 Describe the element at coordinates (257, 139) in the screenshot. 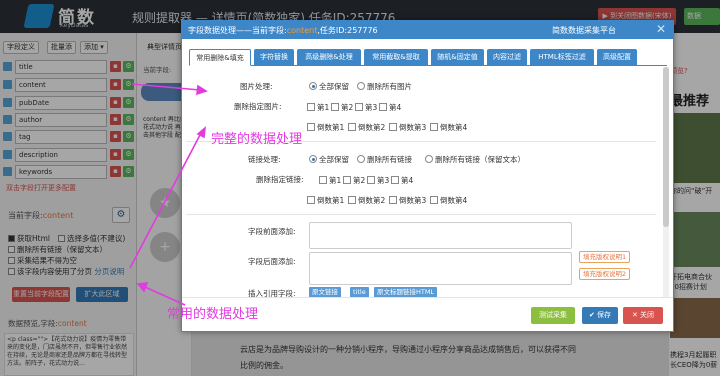

I see `annotation-complete: 完整的数据处理` at that location.